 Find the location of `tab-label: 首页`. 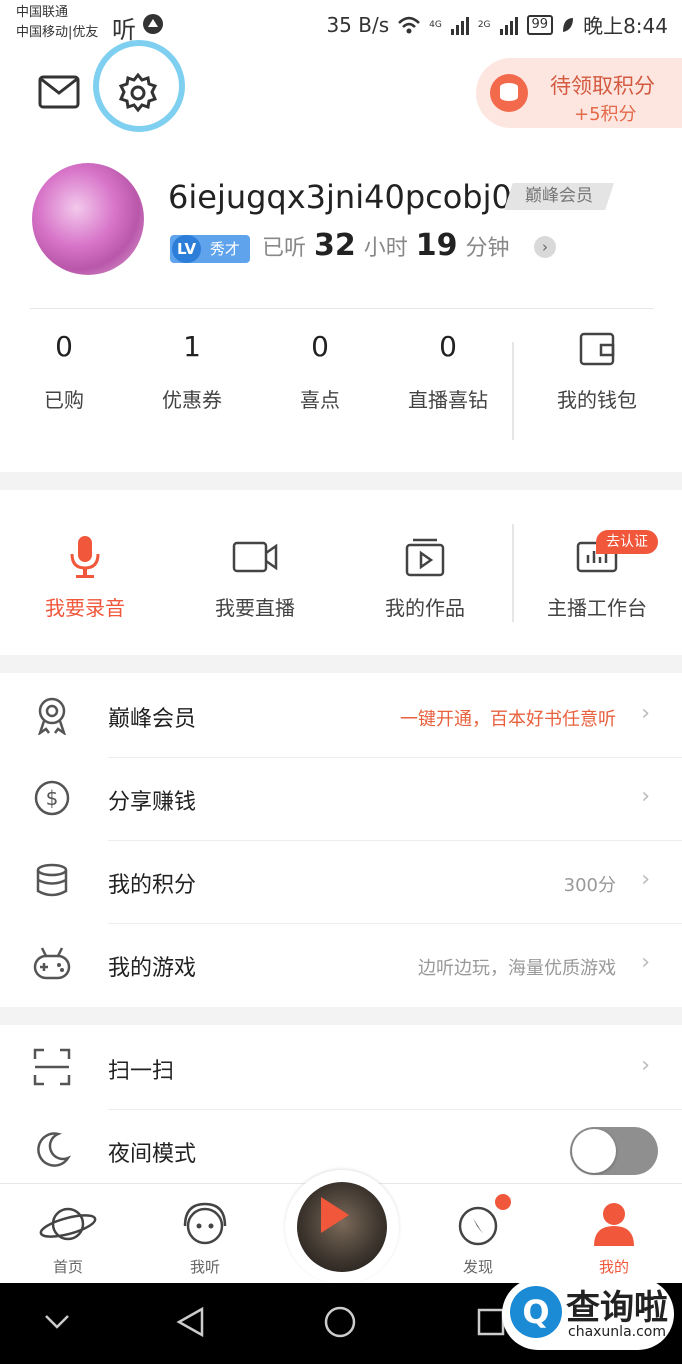

tab-label: 首页 is located at coordinates (67, 1267).